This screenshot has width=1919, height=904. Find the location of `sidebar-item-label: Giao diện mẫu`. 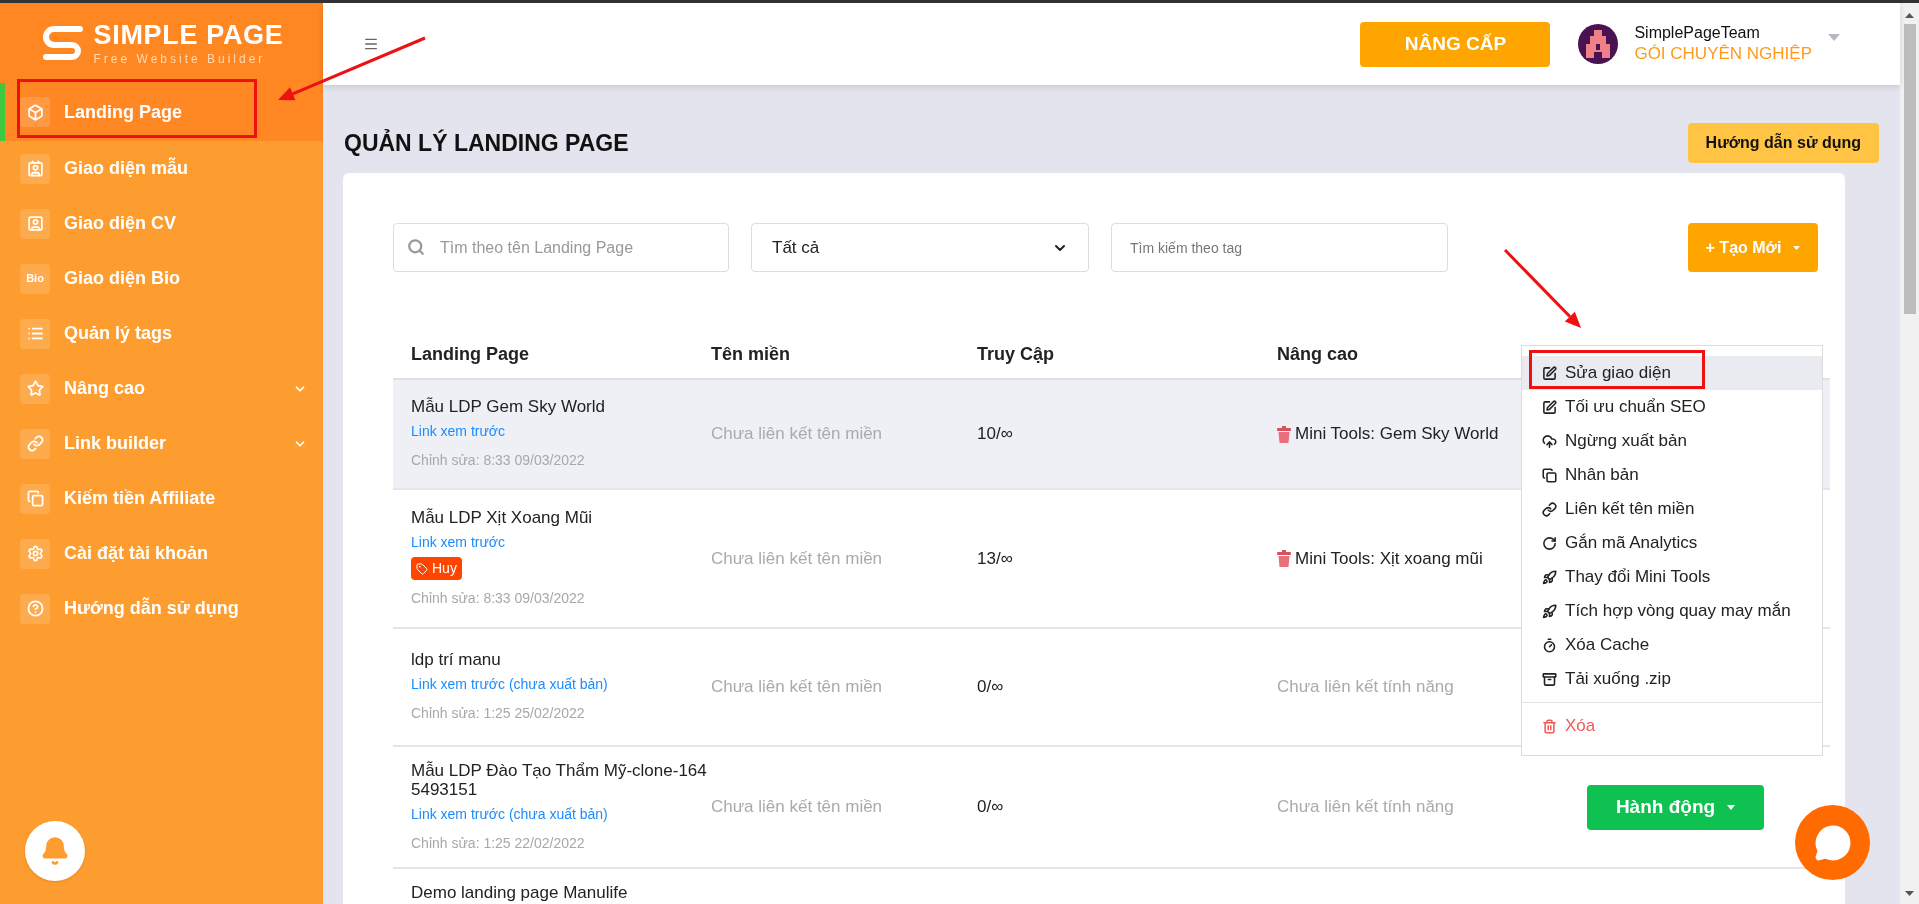

sidebar-item-label: Giao diện mẫu is located at coordinates (127, 168).